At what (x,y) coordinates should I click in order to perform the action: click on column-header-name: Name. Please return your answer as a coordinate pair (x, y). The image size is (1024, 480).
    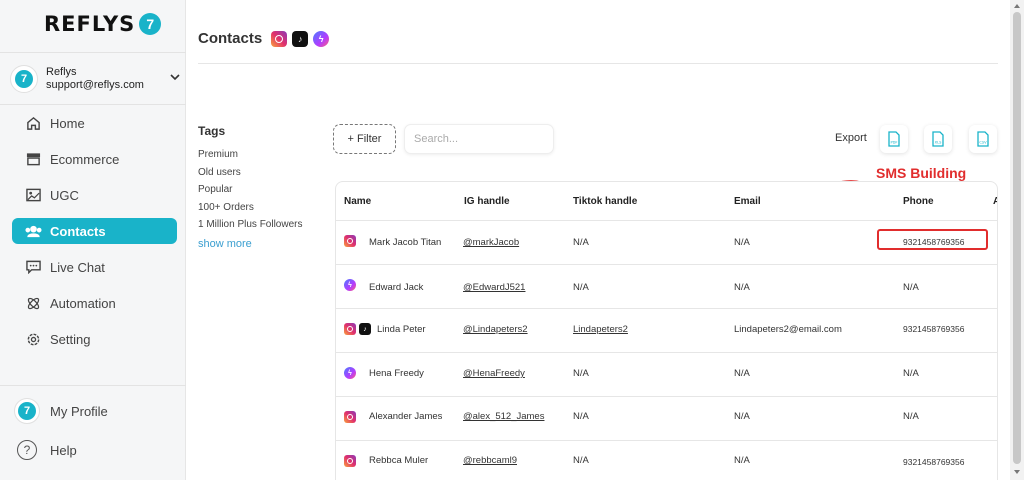
    Looking at the image, I should click on (357, 201).